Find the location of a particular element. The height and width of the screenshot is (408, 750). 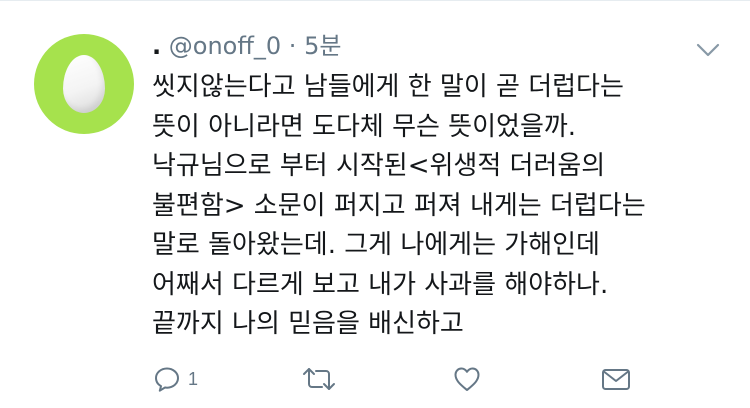

tweet-header: . @onoff_0 · 5분 is located at coordinates (246, 46).